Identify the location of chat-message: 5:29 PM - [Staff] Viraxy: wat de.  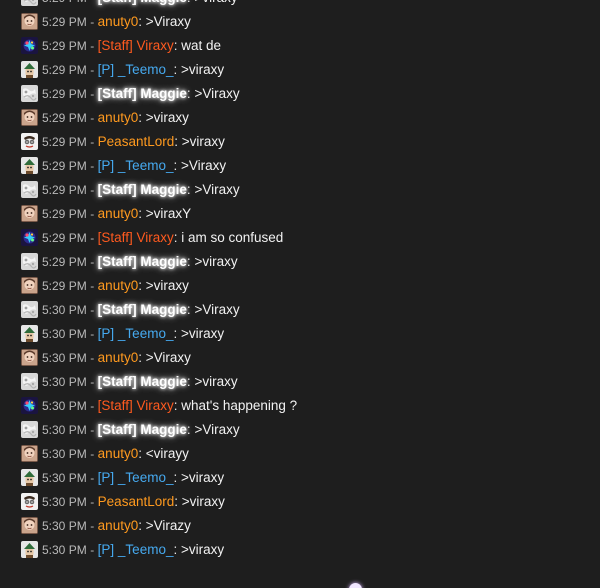
(300, 46).